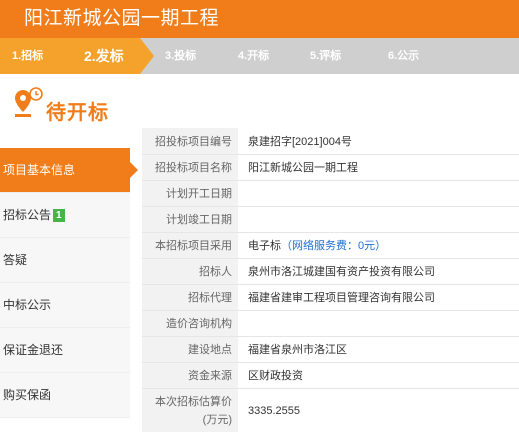 This screenshot has height=432, width=519. Describe the element at coordinates (59, 215) in the screenshot. I see `count-badge: 1` at that location.